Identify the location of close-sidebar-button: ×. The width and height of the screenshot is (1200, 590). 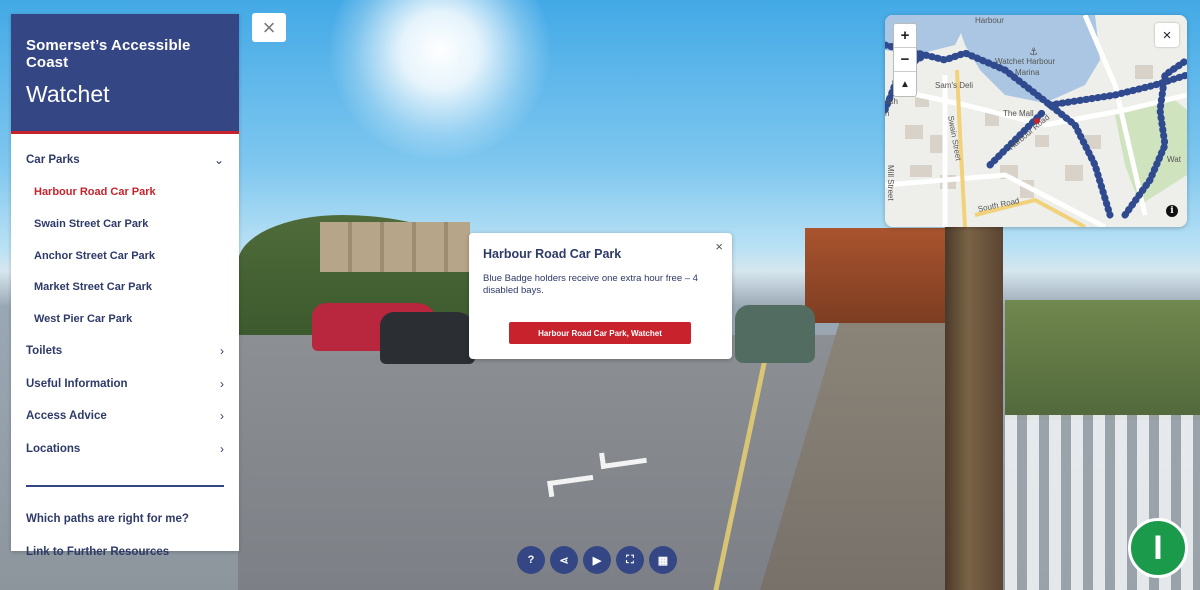
(269, 27).